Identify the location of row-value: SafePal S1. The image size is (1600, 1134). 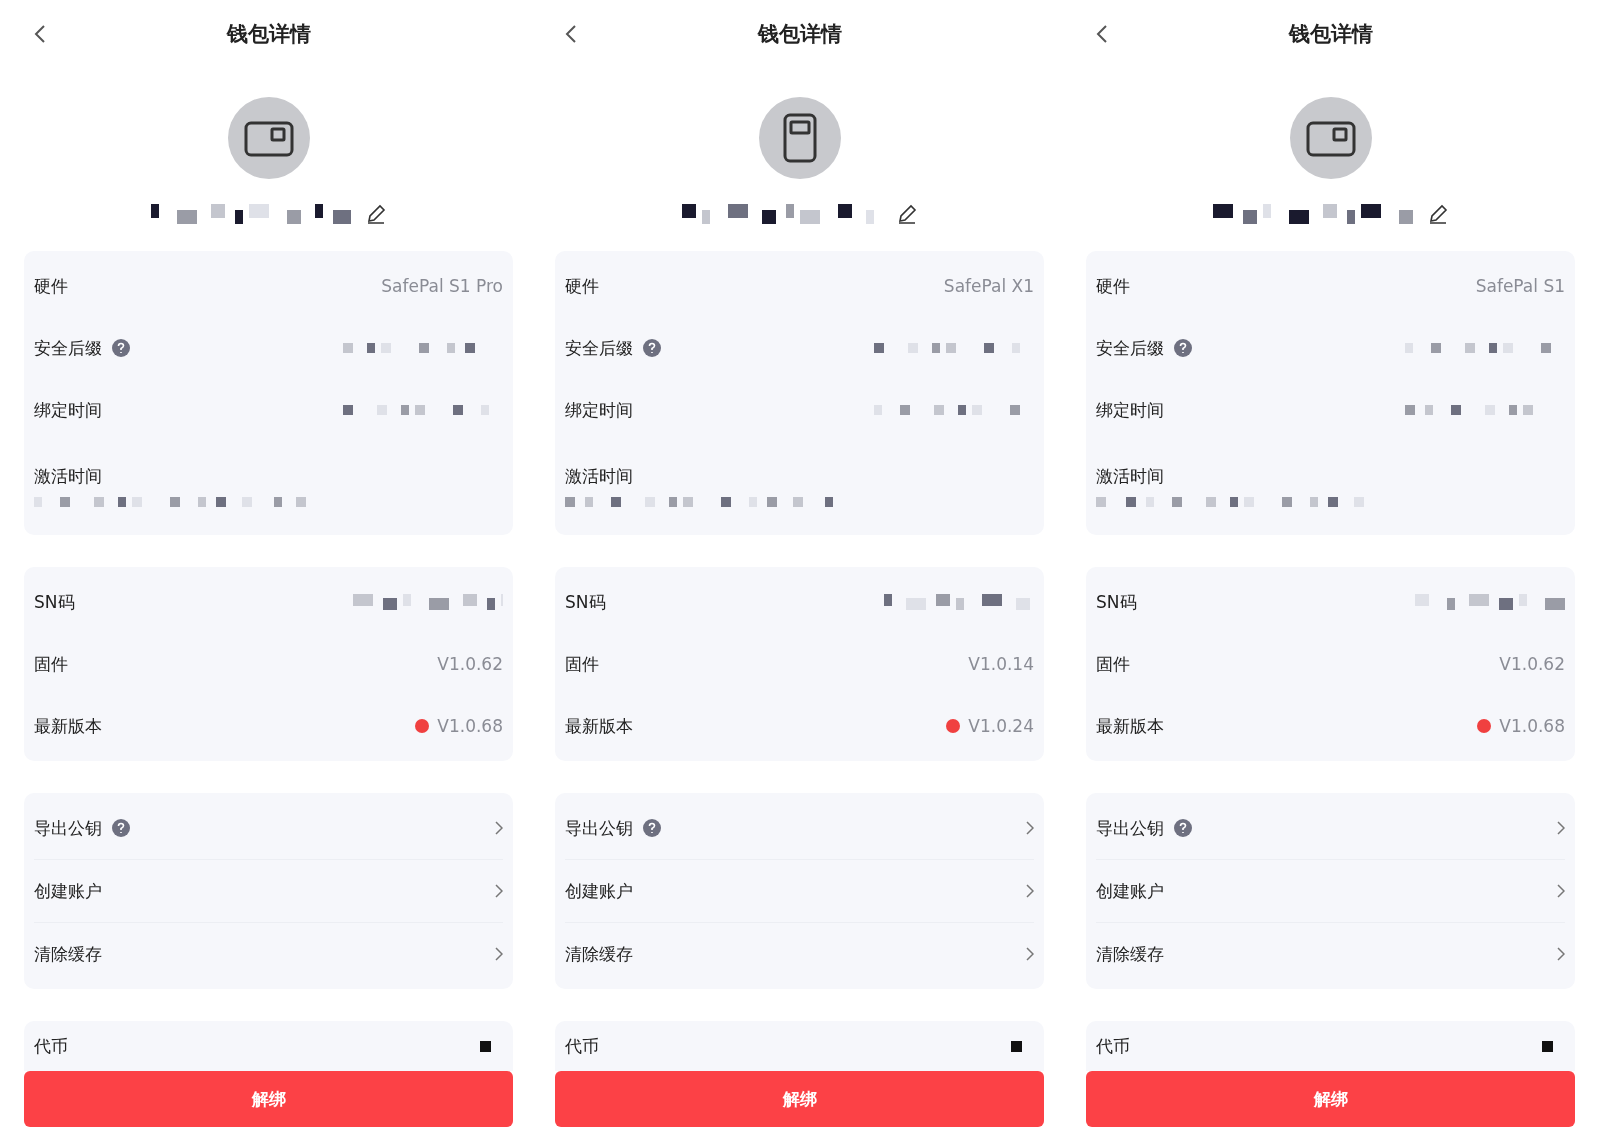
(1520, 286).